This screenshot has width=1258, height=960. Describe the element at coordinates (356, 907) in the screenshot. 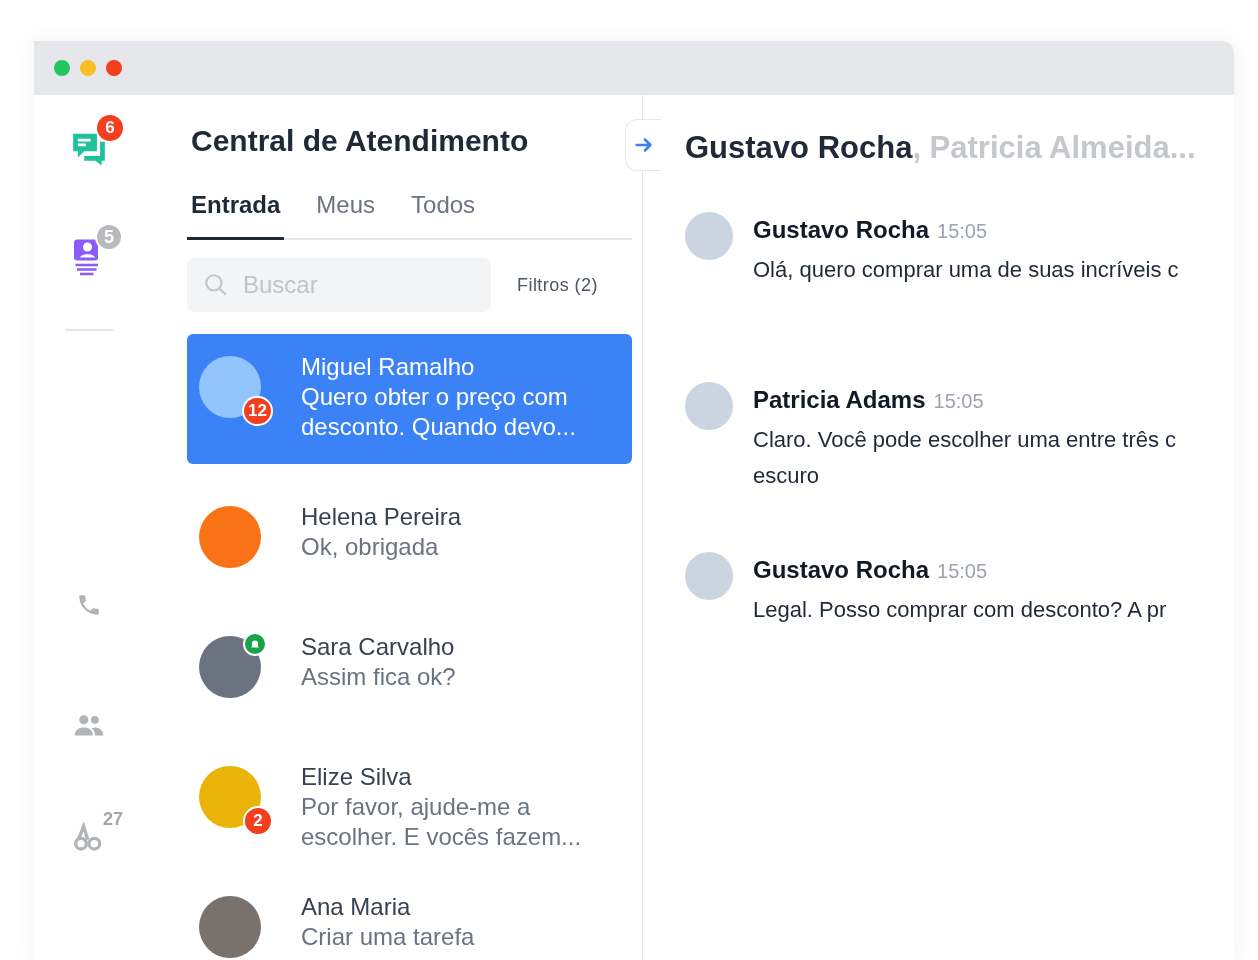

I see `contact-name: Ana Maria` at that location.